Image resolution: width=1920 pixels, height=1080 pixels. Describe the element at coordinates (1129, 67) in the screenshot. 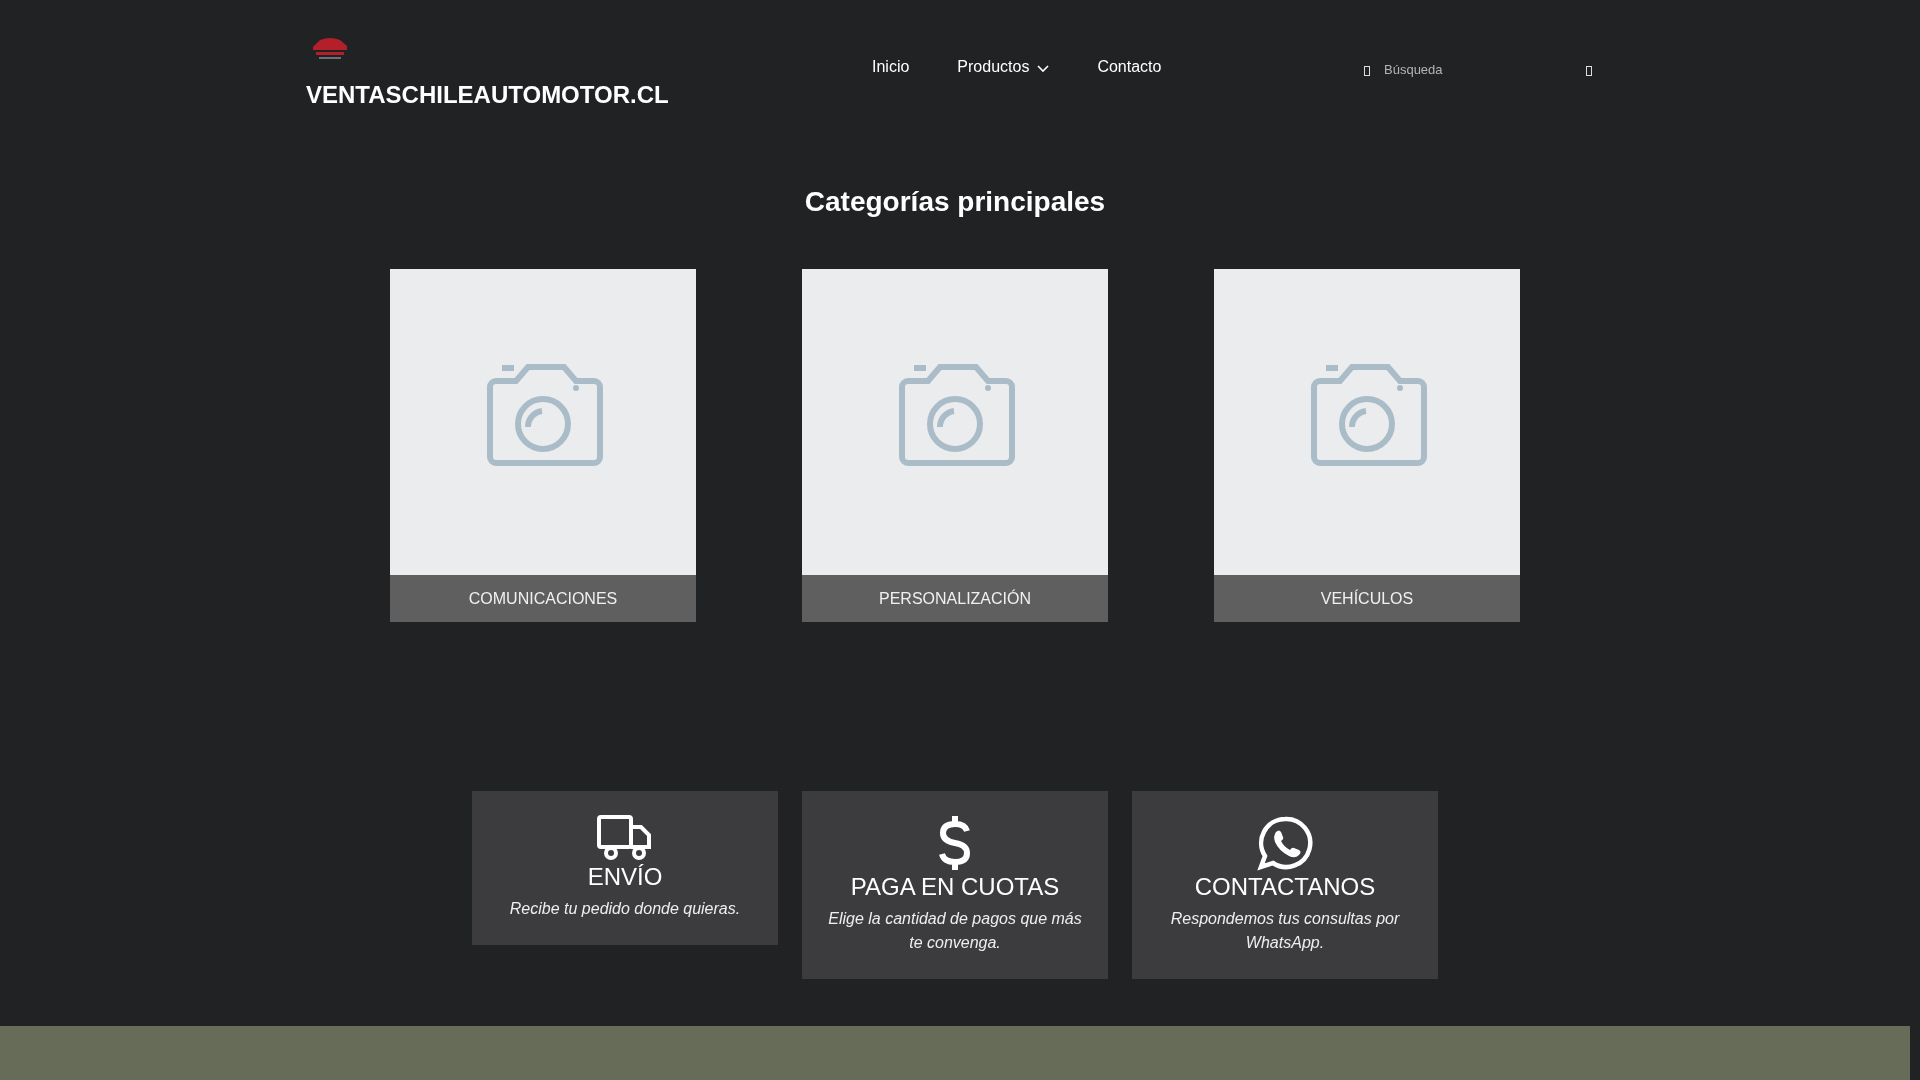

I see `nav-link: Contacto` at that location.